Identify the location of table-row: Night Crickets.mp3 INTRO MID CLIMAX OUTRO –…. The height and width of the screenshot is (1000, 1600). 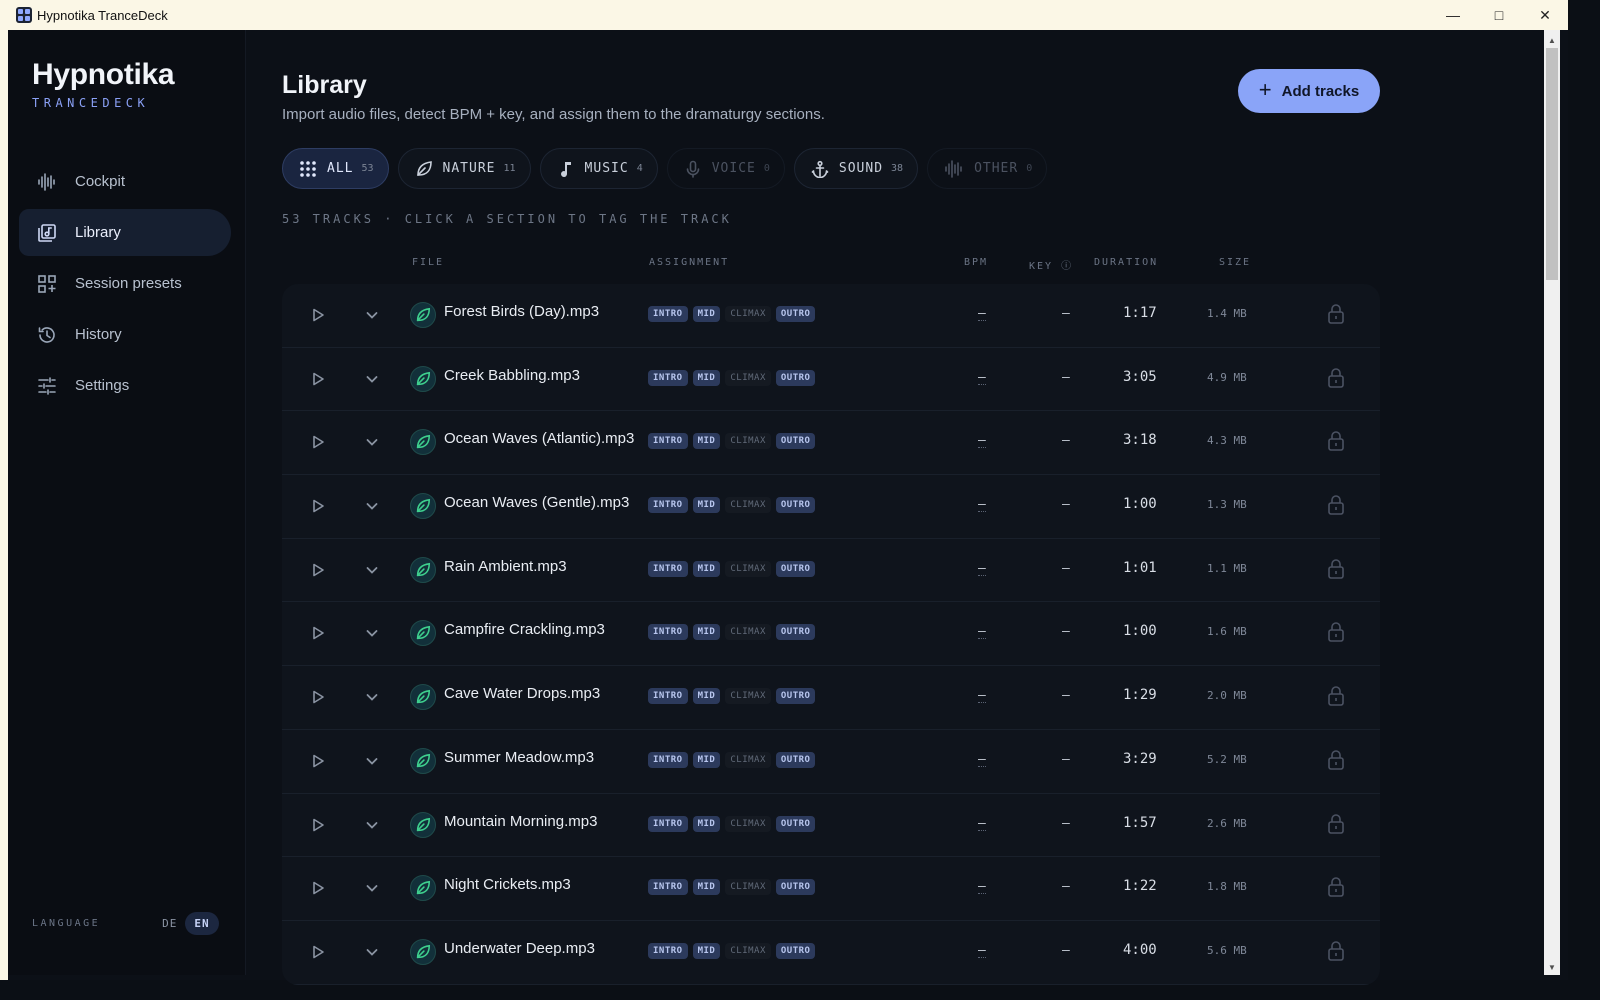
(831, 889).